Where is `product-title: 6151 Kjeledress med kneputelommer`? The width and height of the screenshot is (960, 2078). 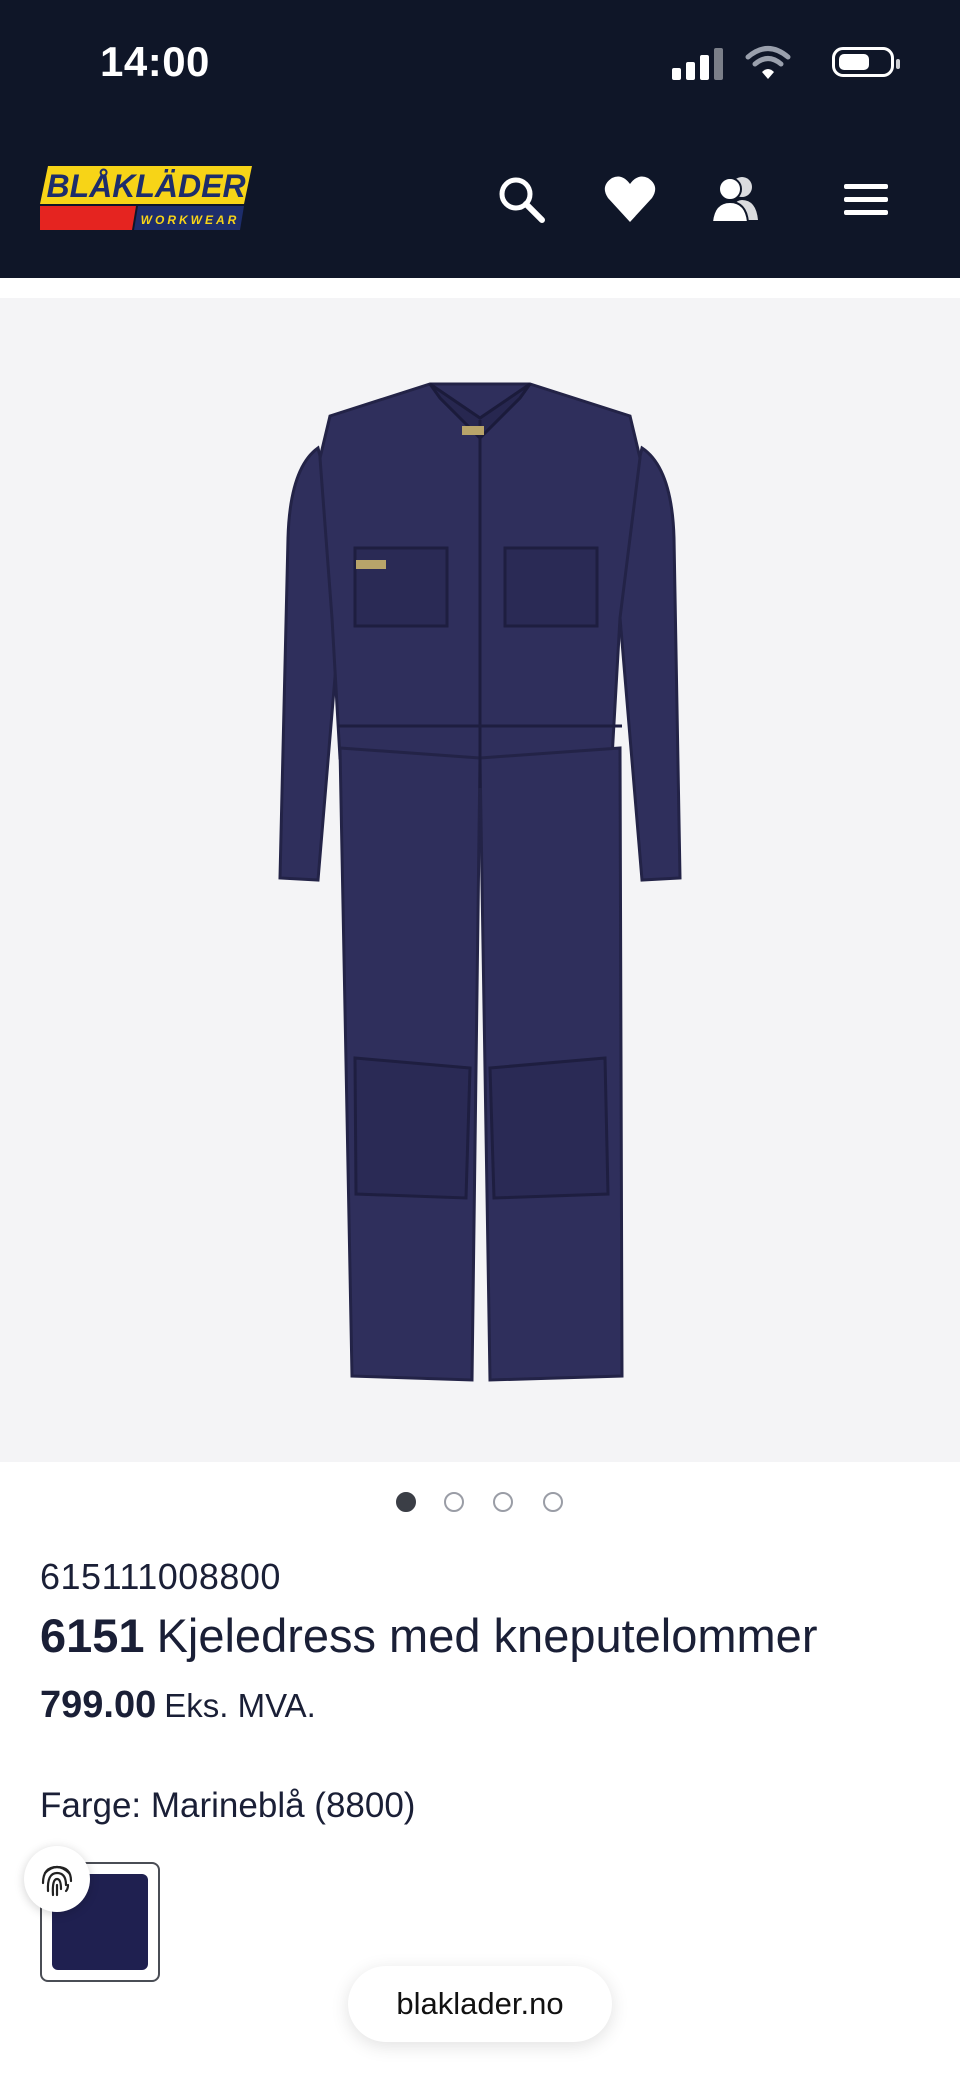 product-title: 6151 Kjeledress med kneputelommer is located at coordinates (428, 1635).